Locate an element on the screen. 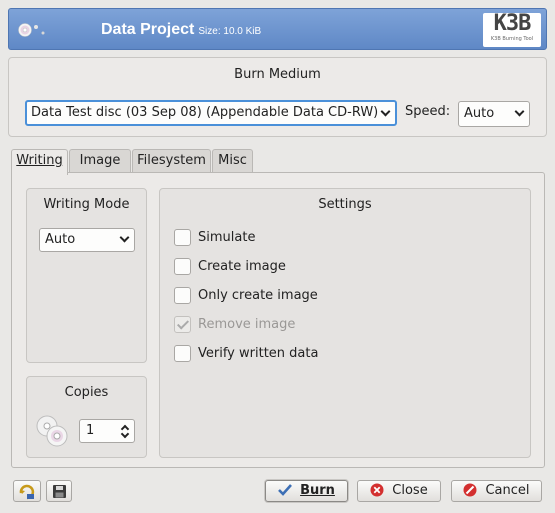  close-button: Close is located at coordinates (399, 491).